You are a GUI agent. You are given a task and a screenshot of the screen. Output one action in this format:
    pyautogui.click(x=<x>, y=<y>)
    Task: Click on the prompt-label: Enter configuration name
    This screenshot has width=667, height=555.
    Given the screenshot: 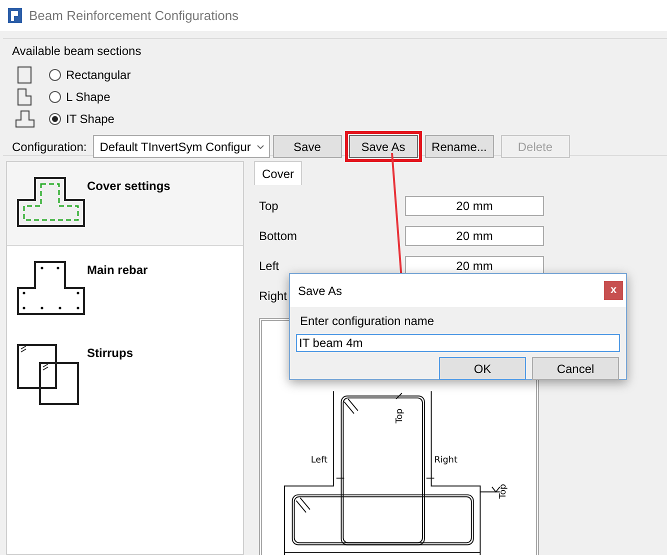 What is the action you would take?
    pyautogui.click(x=368, y=321)
    